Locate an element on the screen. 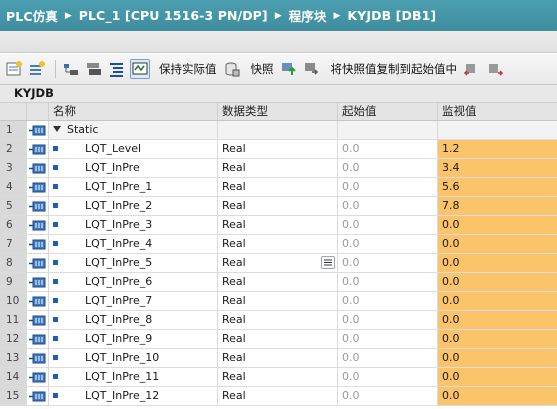 This screenshot has height=409, width=557. monitor-value-cell is located at coordinates (497, 130).